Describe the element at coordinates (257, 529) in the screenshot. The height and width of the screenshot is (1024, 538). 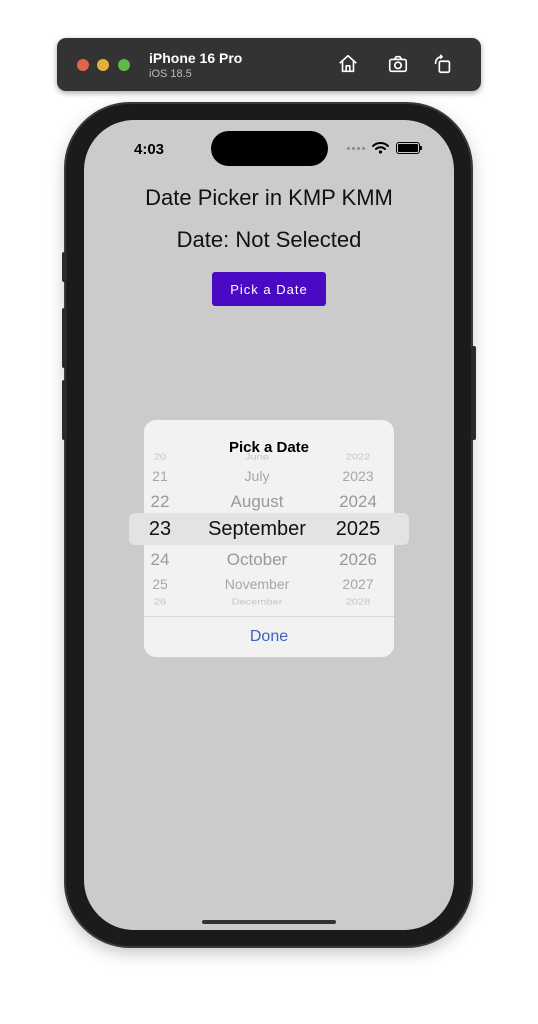
I see `month-item: September` at that location.